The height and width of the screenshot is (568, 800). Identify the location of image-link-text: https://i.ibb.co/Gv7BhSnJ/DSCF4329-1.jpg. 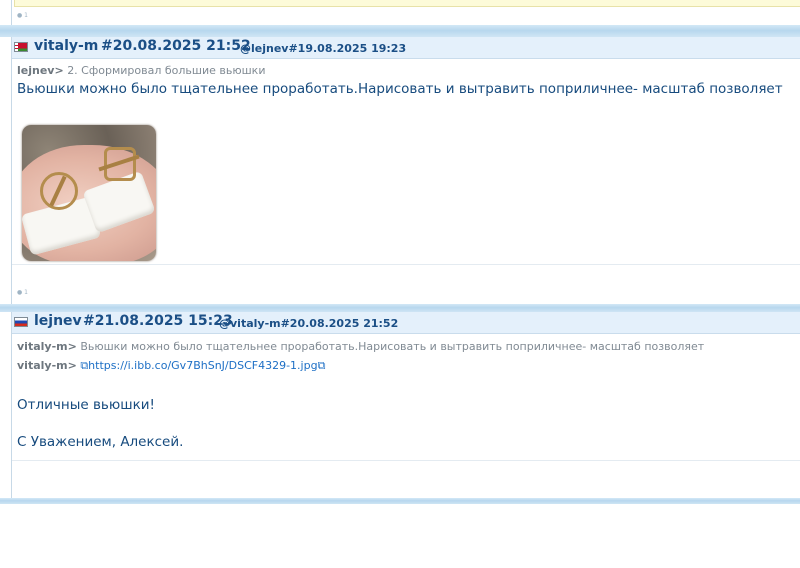
(203, 365).